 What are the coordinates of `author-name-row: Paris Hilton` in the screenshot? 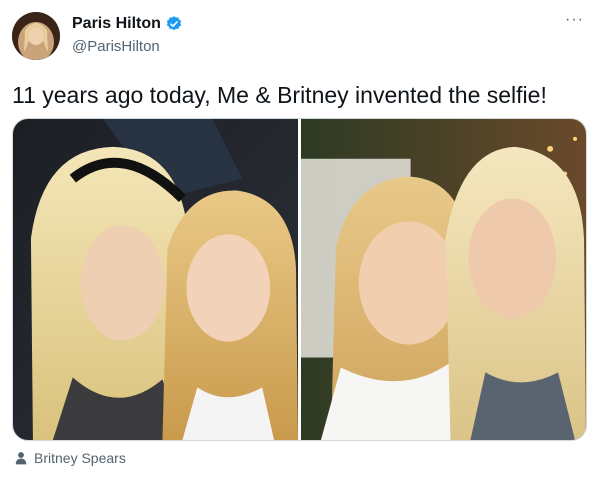 It's located at (127, 24).